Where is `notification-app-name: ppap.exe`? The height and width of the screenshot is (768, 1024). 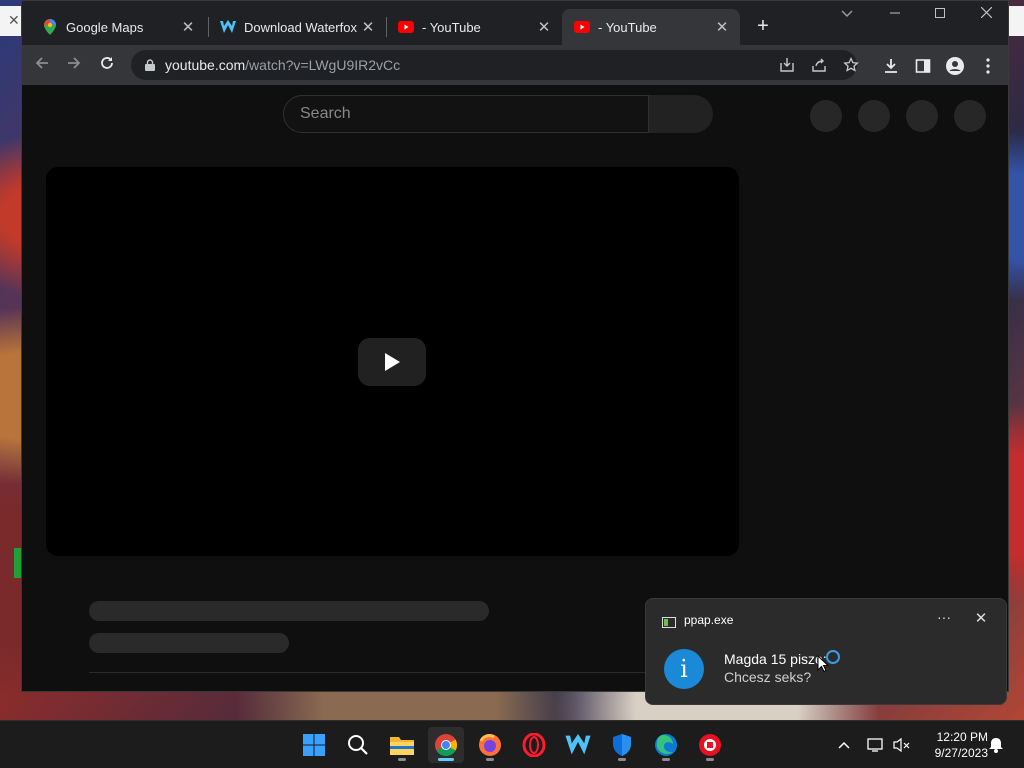
notification-app-name: ppap.exe is located at coordinates (709, 620).